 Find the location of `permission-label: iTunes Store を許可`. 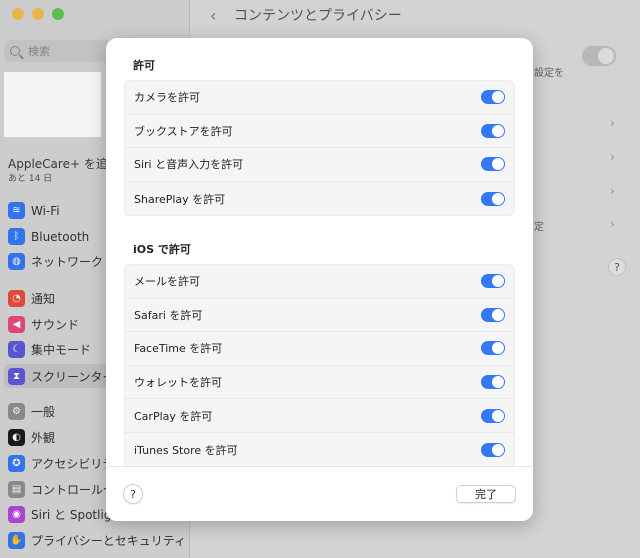

permission-label: iTunes Store を許可 is located at coordinates (186, 450).